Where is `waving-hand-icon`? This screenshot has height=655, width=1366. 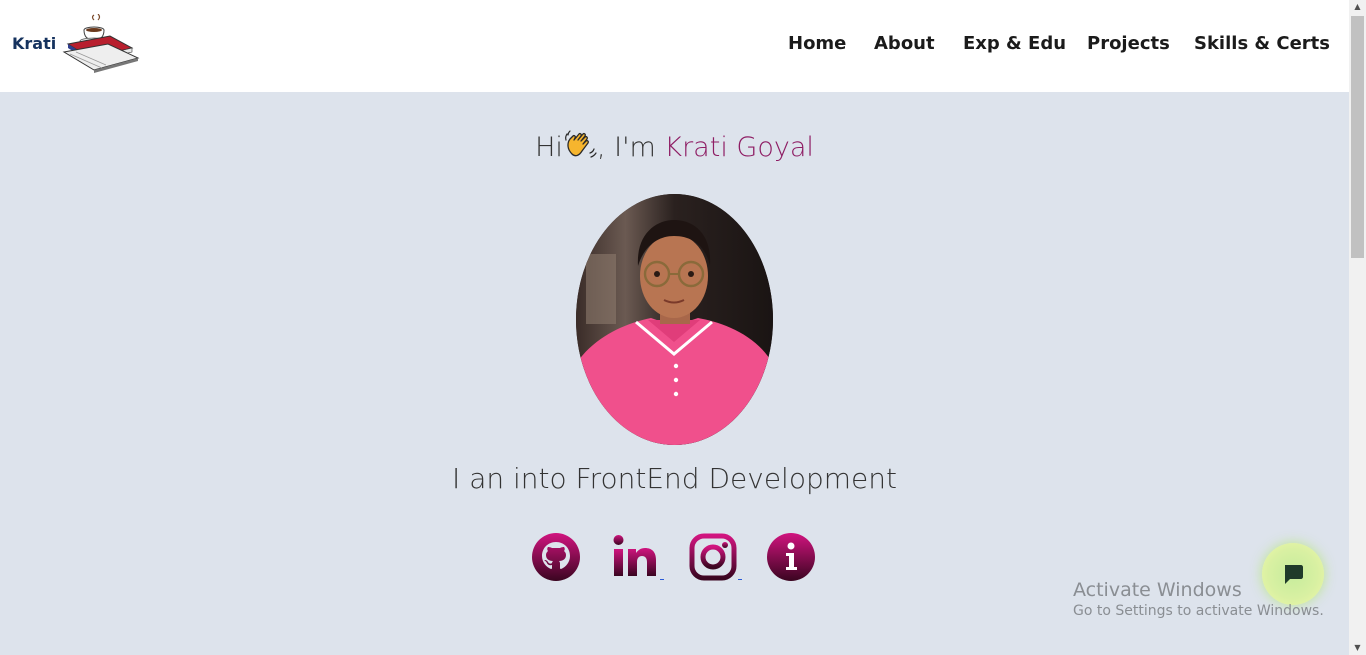
waving-hand-icon is located at coordinates (581, 144).